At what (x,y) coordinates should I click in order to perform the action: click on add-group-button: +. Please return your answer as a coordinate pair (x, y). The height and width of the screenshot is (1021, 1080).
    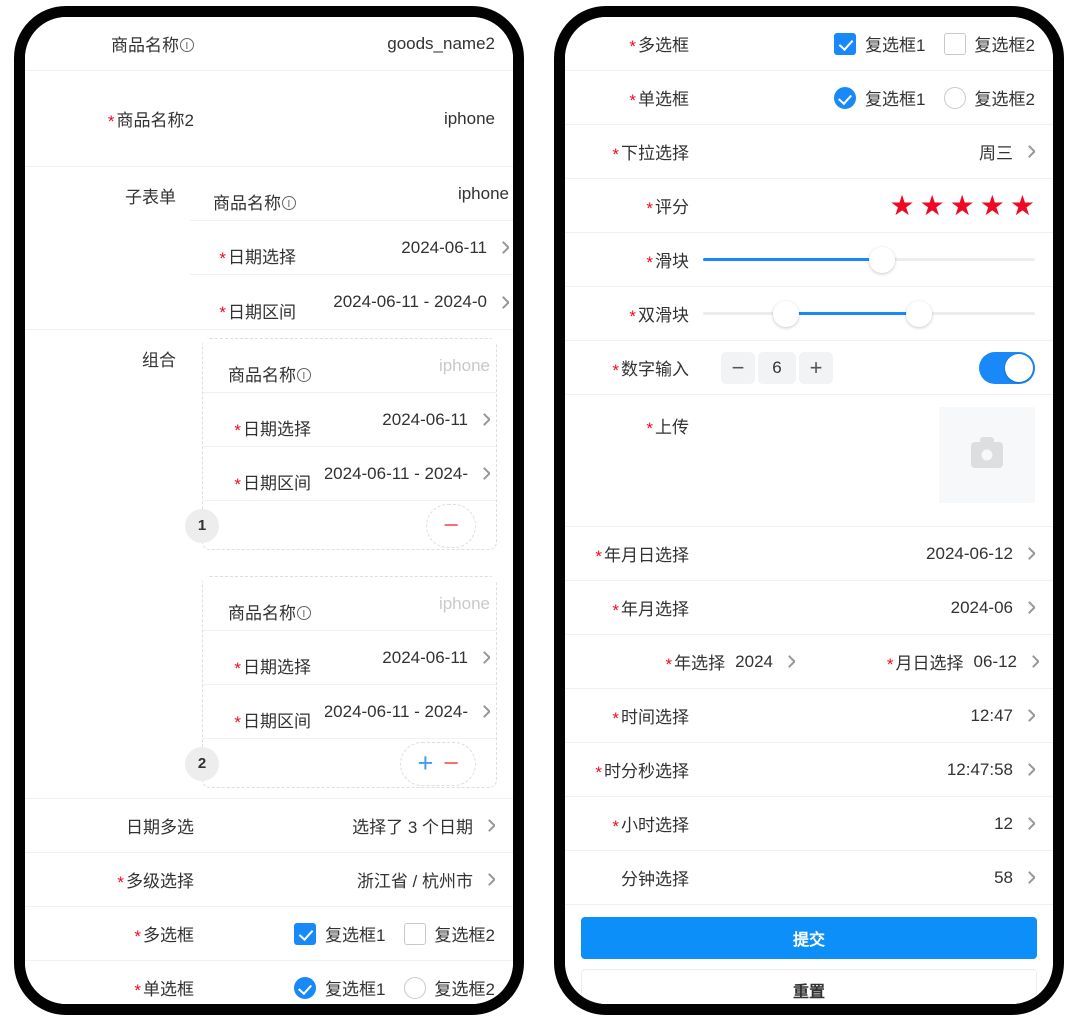
    Looking at the image, I should click on (425, 763).